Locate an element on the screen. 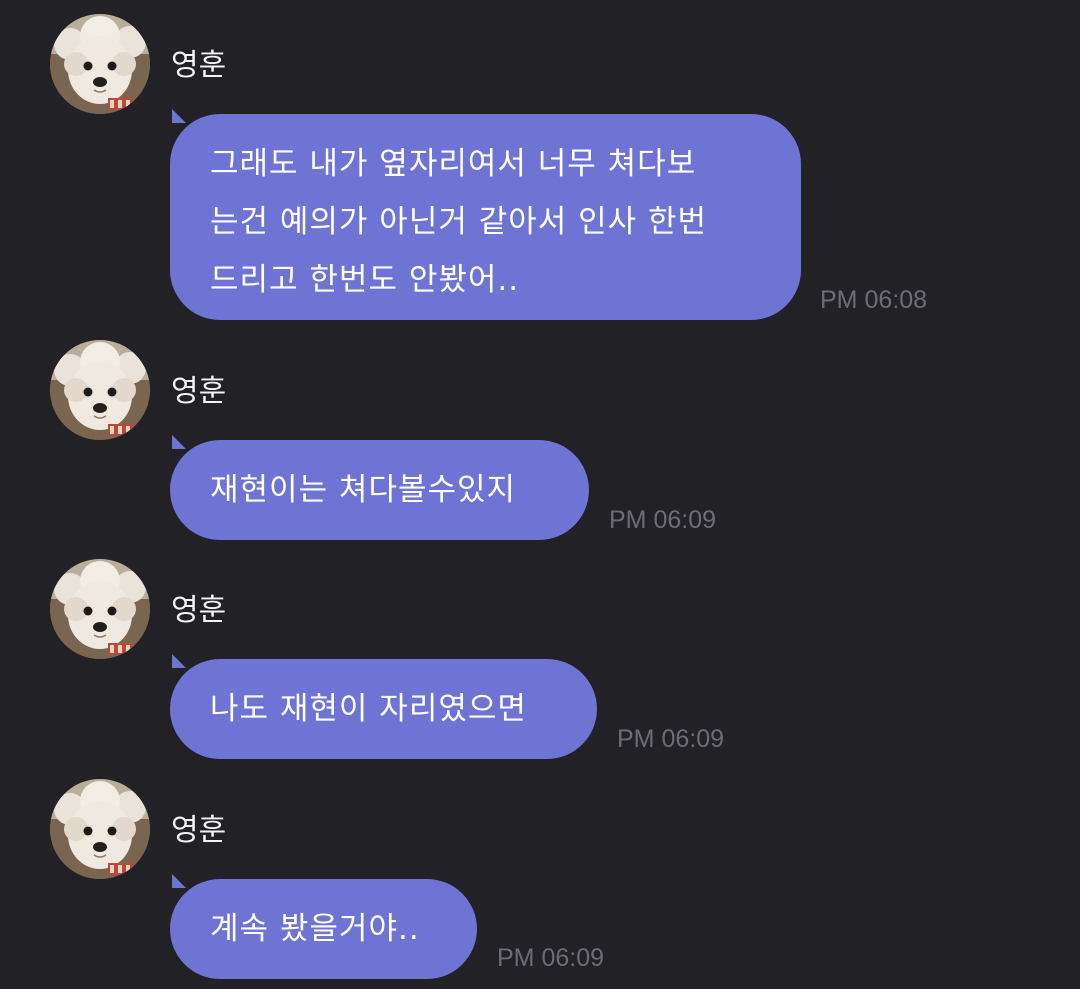 The width and height of the screenshot is (1080, 989). message-text-line: 는건 예의가 아닌거 같아서 인사 한번 is located at coordinates (459, 222).